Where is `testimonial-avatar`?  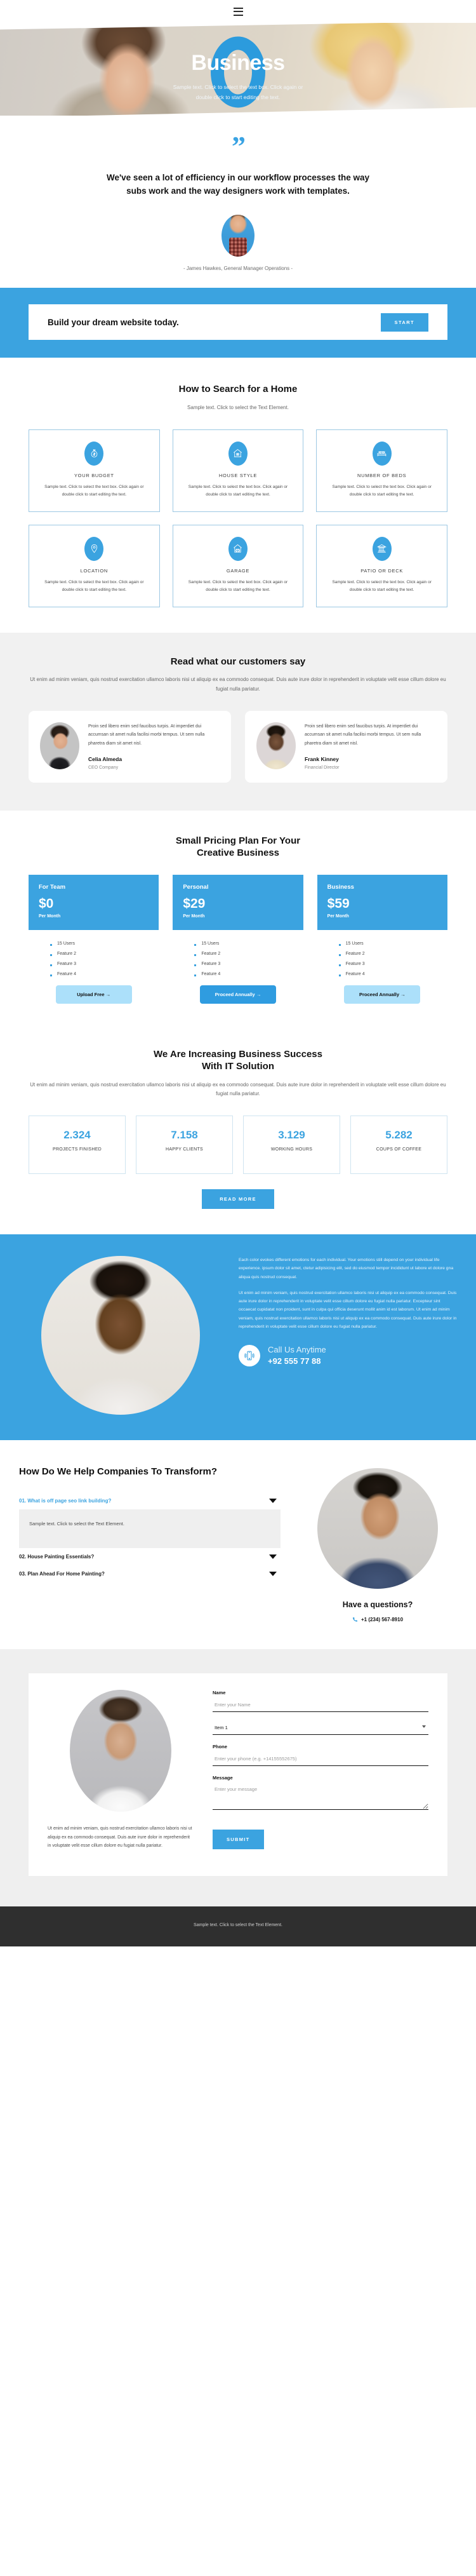 testimonial-avatar is located at coordinates (60, 745).